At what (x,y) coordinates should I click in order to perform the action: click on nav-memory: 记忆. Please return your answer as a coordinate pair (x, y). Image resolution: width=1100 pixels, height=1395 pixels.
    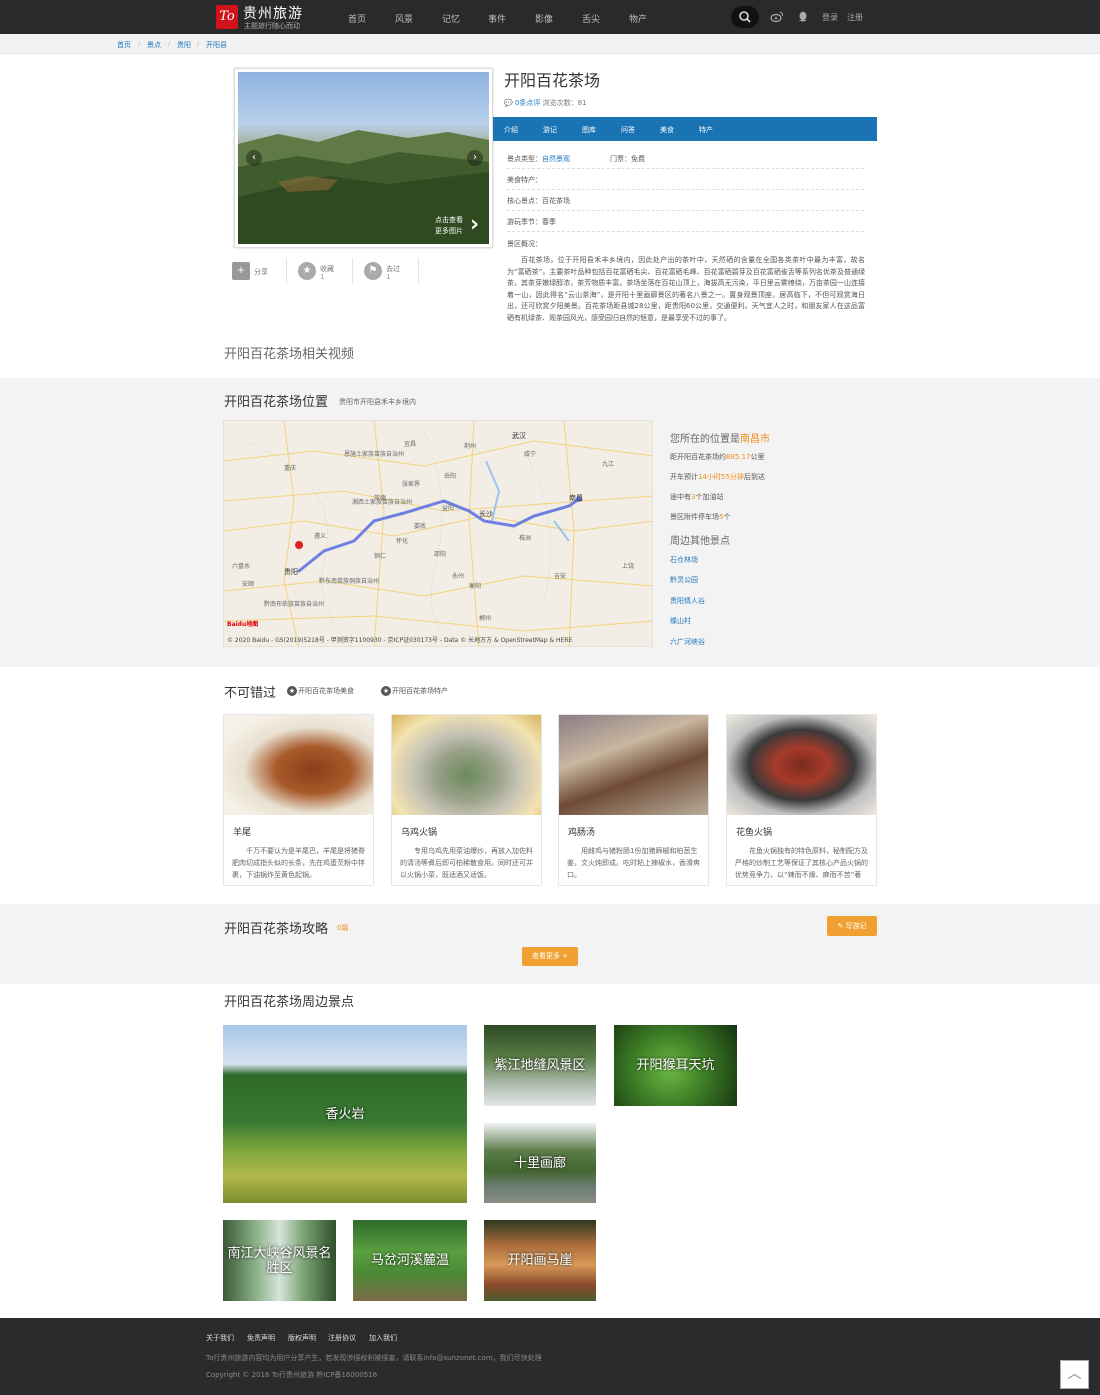
    Looking at the image, I should click on (451, 18).